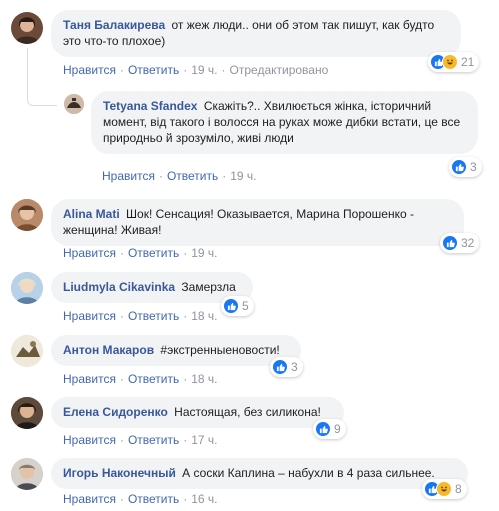 The width and height of the screenshot is (499, 511). I want to click on comment-text: Замерзла, so click(208, 287).